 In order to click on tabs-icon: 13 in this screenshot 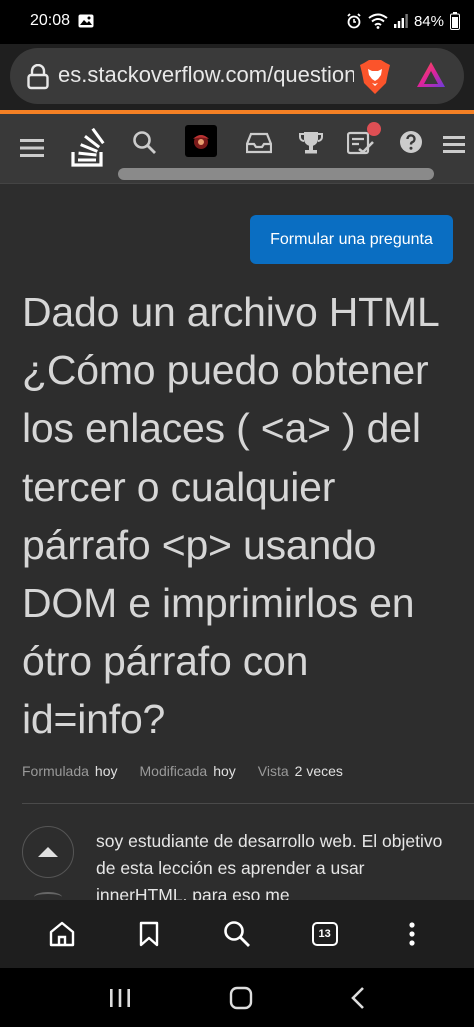, I will do `click(324, 934)`.